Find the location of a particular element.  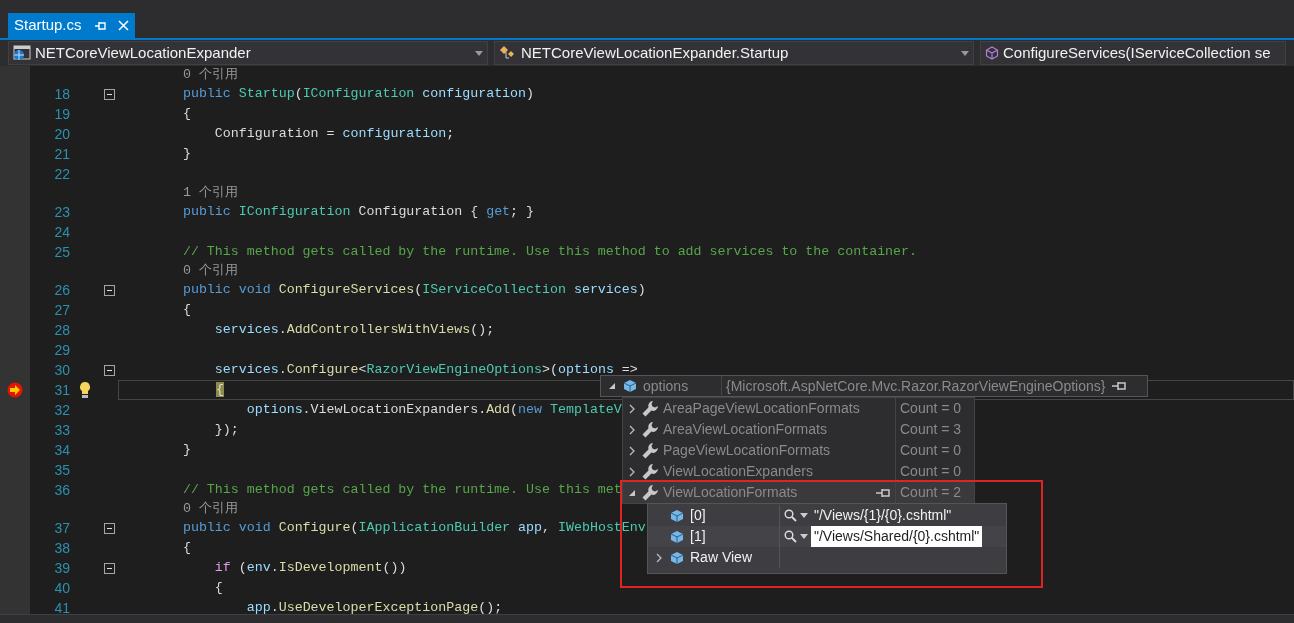

dropdown-text: NETCoreViewLocationExpander.Startup is located at coordinates (655, 52).